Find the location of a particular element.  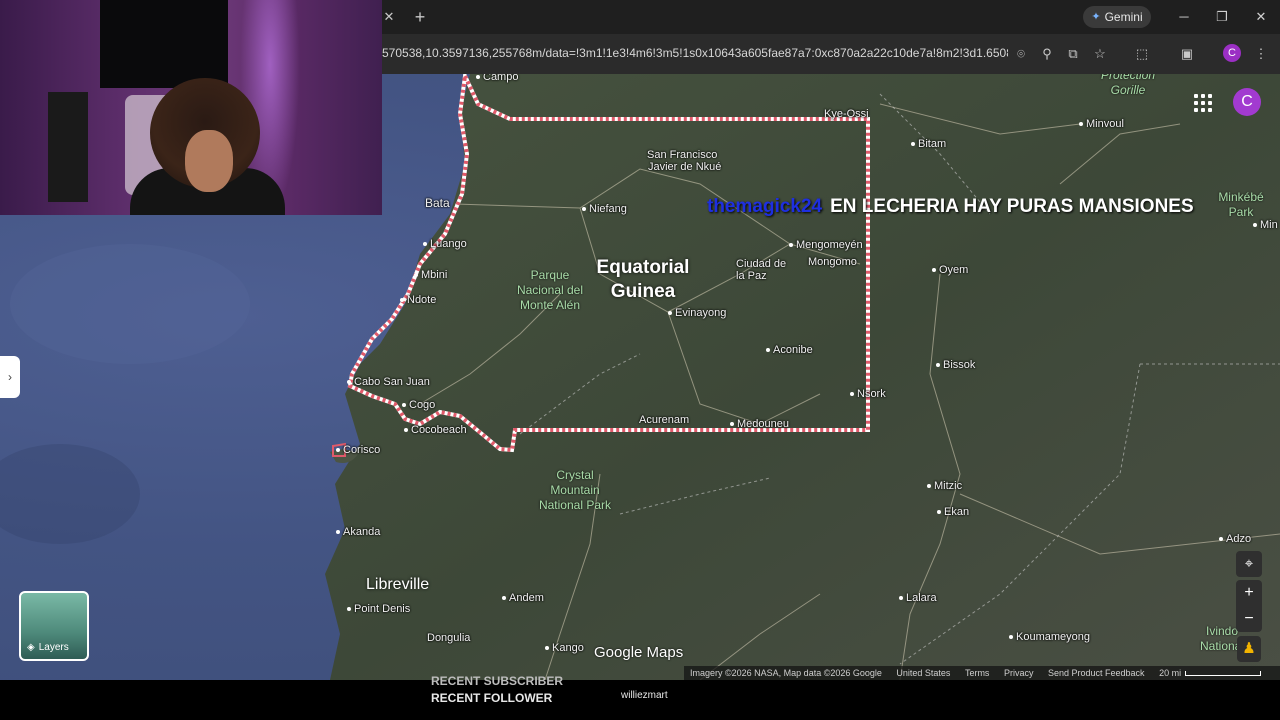

pegman-street-view-button: ♟ is located at coordinates (1249, 649).